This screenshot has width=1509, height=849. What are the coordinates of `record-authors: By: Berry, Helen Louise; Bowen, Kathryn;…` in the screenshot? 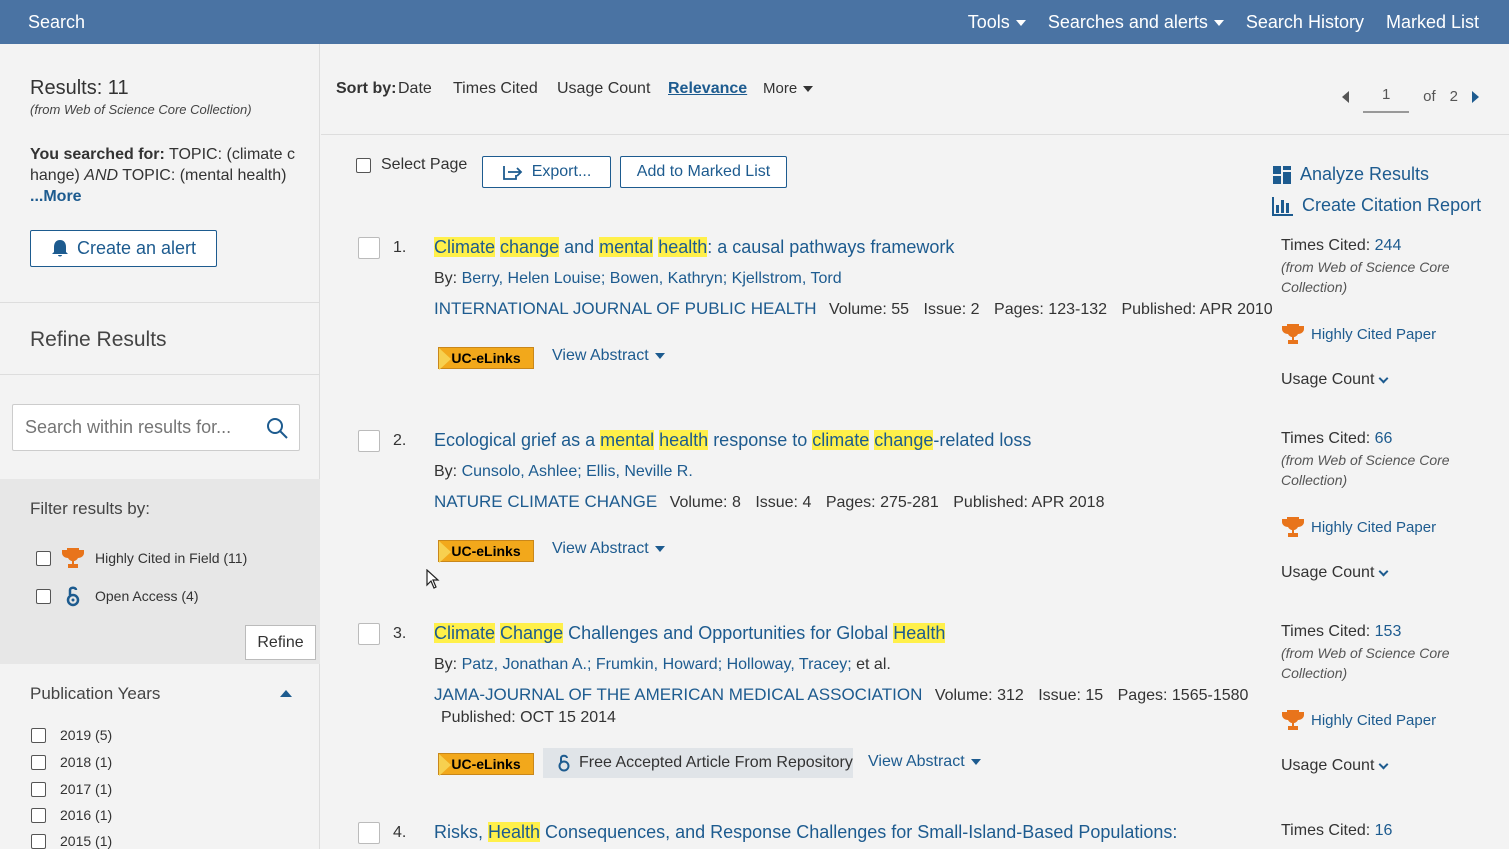 It's located at (638, 279).